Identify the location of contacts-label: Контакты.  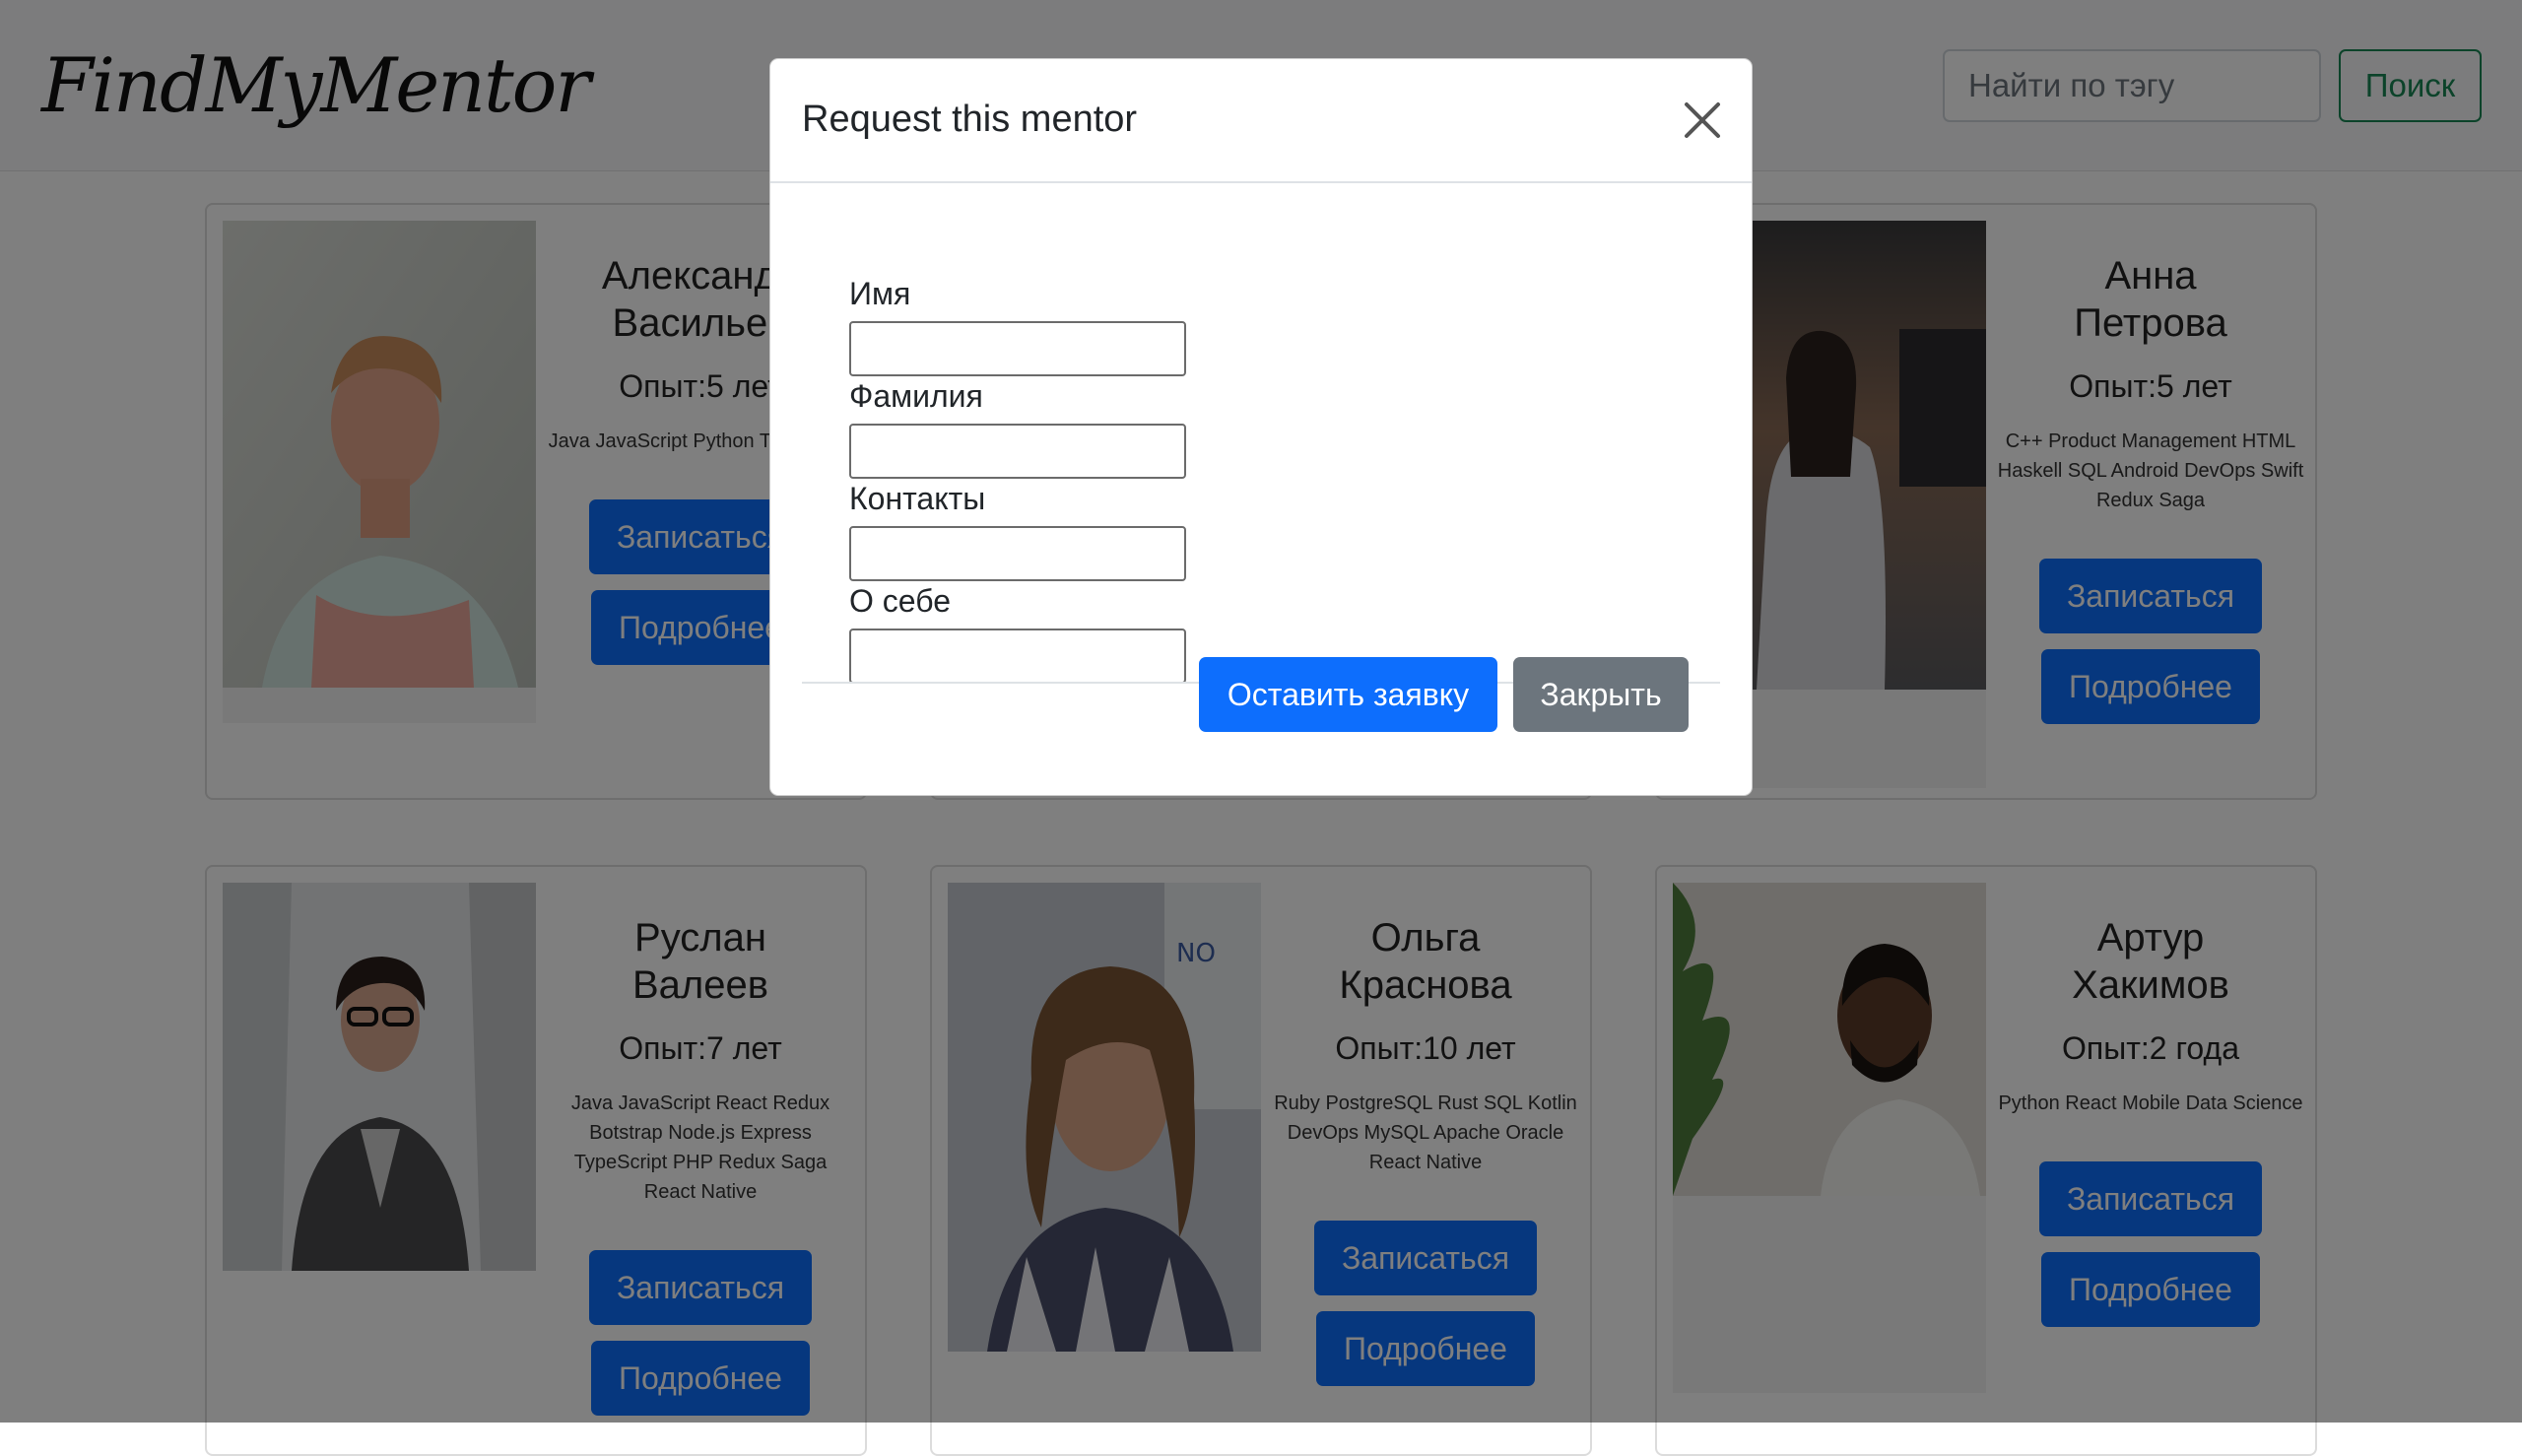
(917, 498).